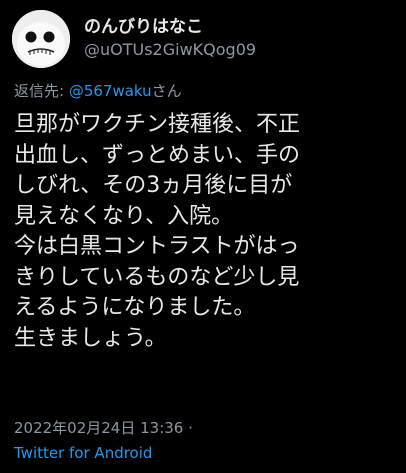 The width and height of the screenshot is (406, 473). Describe the element at coordinates (153, 185) in the screenshot. I see `tweet-line: しびれ、その3ヵ月後に目が` at that location.